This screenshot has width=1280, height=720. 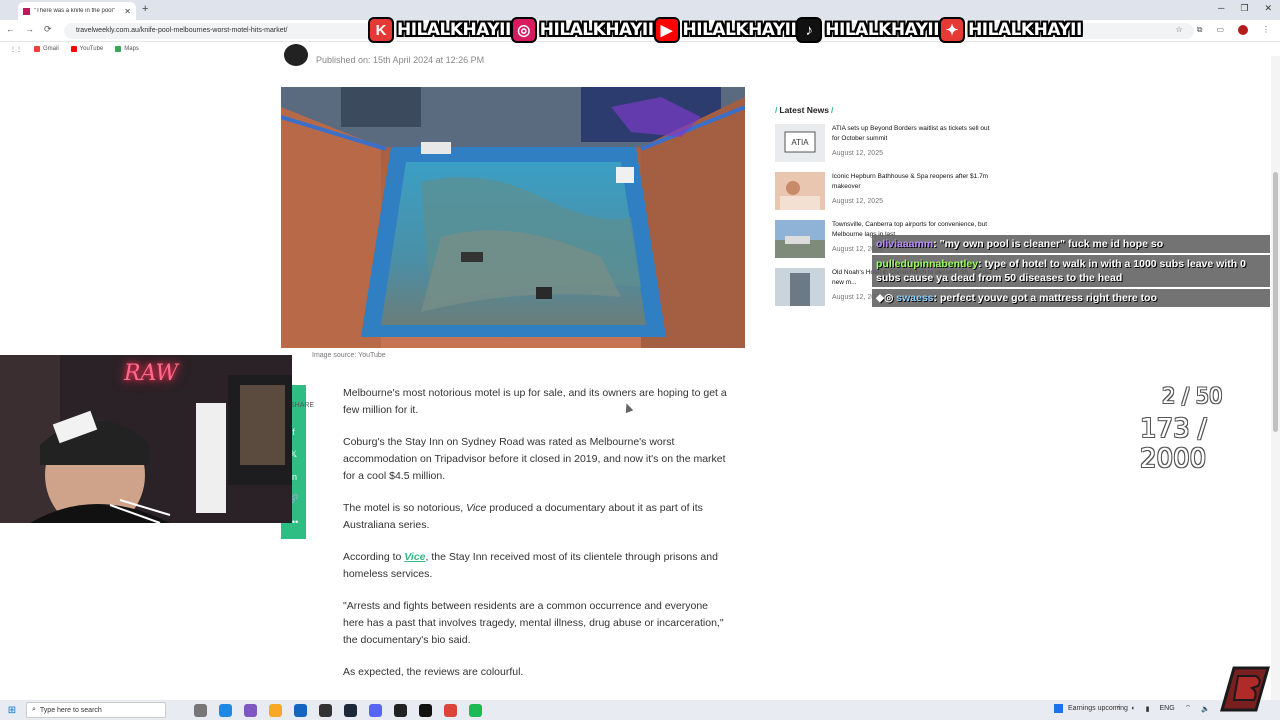 I want to click on chat-badge-icon: ◆◎, so click(x=886, y=298).